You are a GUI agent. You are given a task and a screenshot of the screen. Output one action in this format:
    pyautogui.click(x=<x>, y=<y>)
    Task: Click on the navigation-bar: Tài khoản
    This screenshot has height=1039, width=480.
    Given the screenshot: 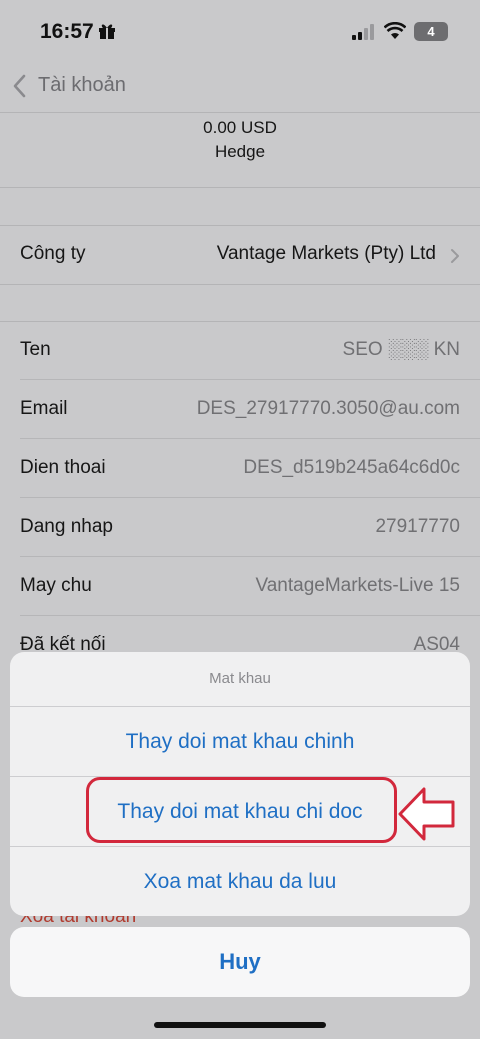 What is the action you would take?
    pyautogui.click(x=240, y=87)
    